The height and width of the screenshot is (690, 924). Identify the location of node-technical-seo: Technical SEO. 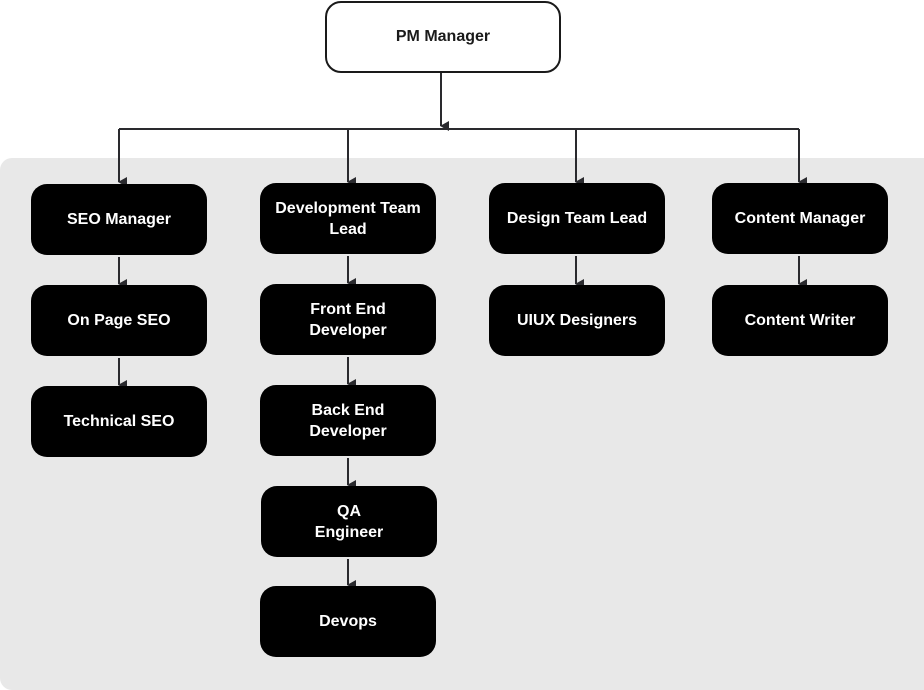
(119, 421).